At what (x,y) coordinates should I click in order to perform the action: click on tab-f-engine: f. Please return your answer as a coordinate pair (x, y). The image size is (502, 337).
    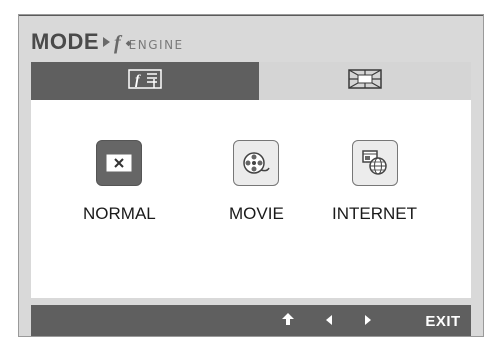
    Looking at the image, I should click on (145, 81).